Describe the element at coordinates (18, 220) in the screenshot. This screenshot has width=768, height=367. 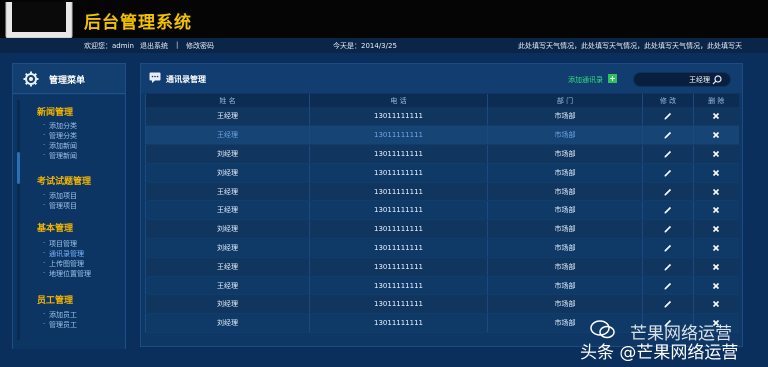
I see `sidebar-scrollbar` at that location.